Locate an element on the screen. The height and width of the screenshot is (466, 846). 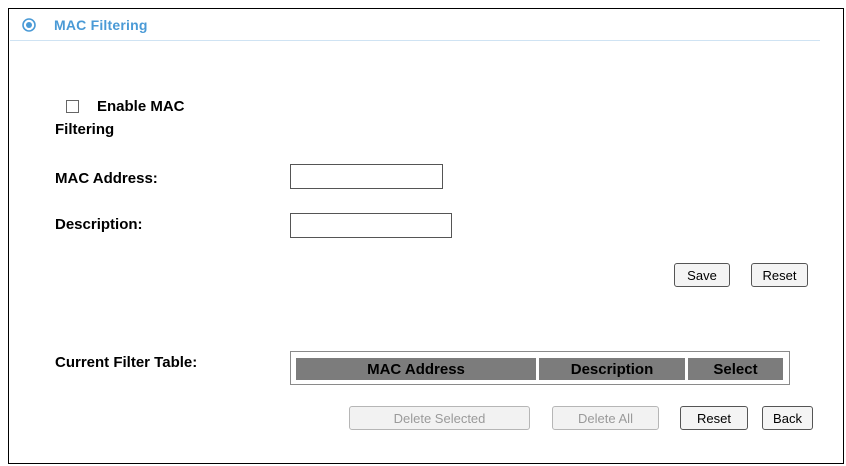
description-label: Description: is located at coordinates (99, 224).